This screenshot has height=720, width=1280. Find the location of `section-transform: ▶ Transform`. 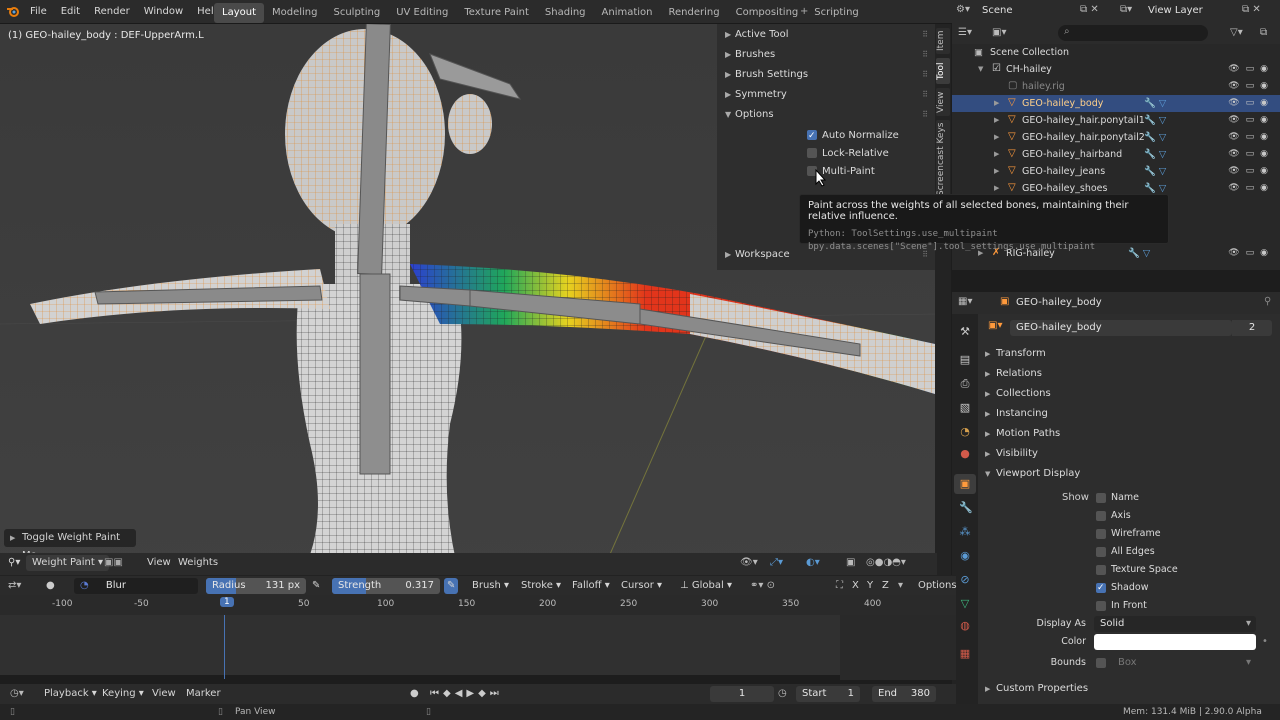

section-transform: ▶ Transform is located at coordinates (1129, 354).